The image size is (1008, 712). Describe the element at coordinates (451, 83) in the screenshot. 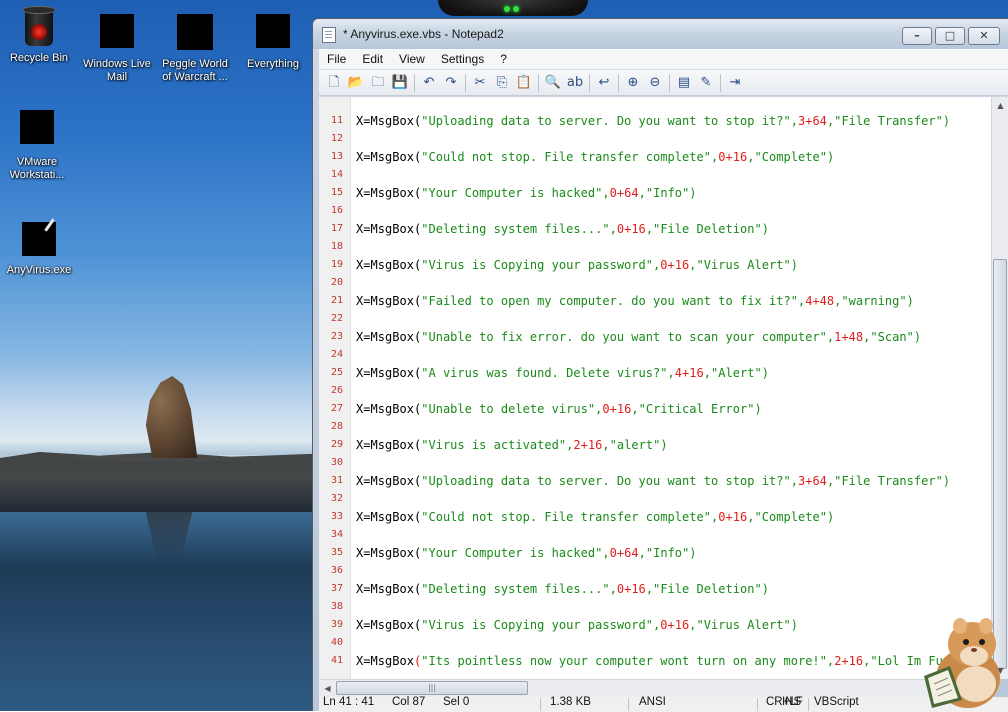

I see `redo-icon: ↷` at that location.